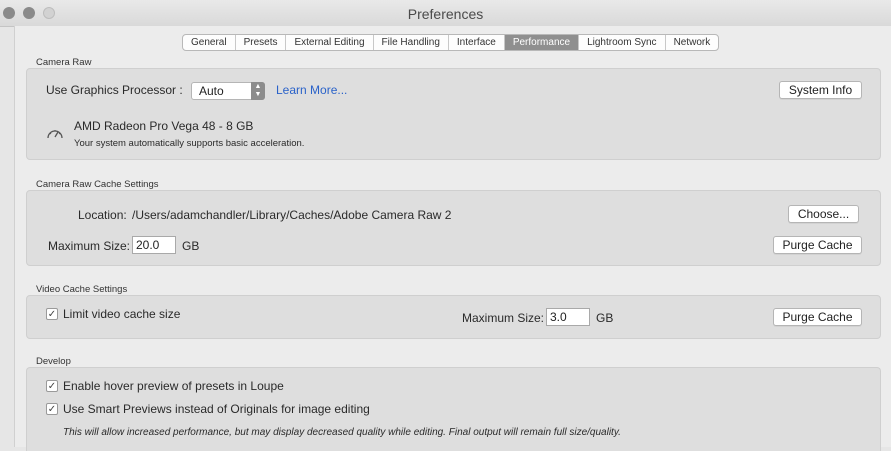 The height and width of the screenshot is (451, 891). Describe the element at coordinates (53, 361) in the screenshot. I see `develop-section-title: Develop` at that location.